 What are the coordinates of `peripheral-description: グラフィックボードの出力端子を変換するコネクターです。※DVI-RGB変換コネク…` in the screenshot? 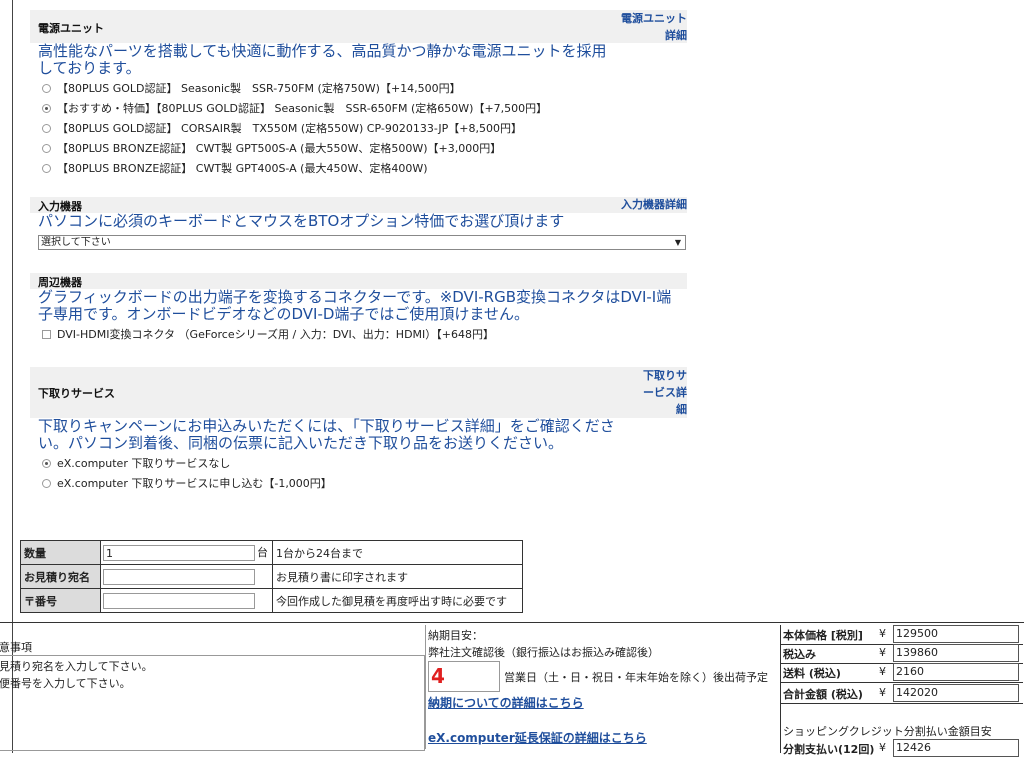 It's located at (355, 305).